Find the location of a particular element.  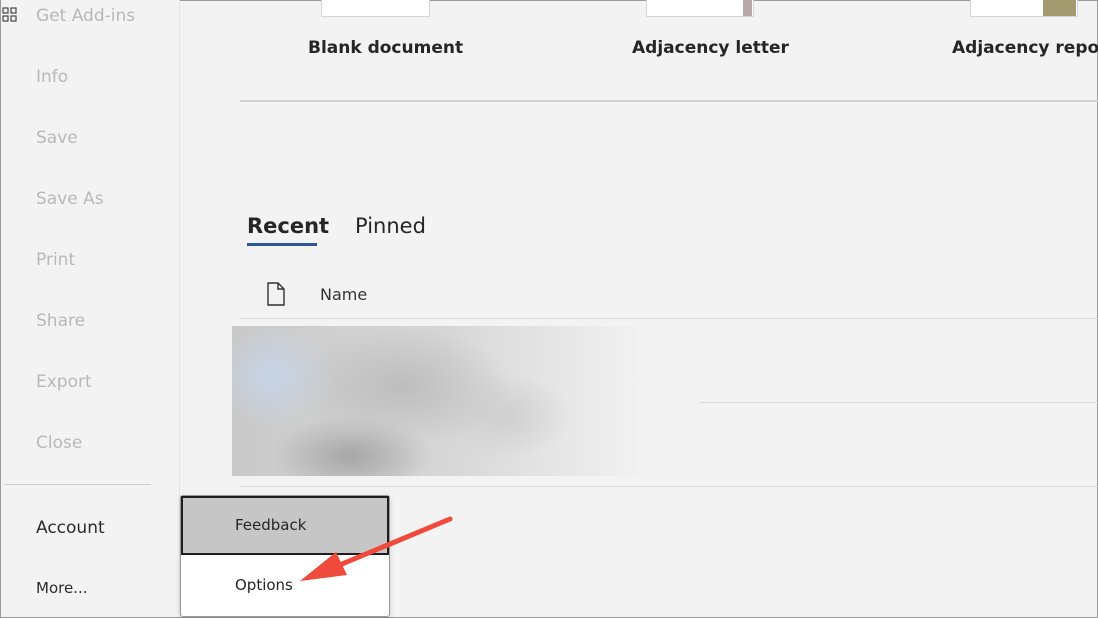

sidebar-item-export: Export is located at coordinates (64, 382).